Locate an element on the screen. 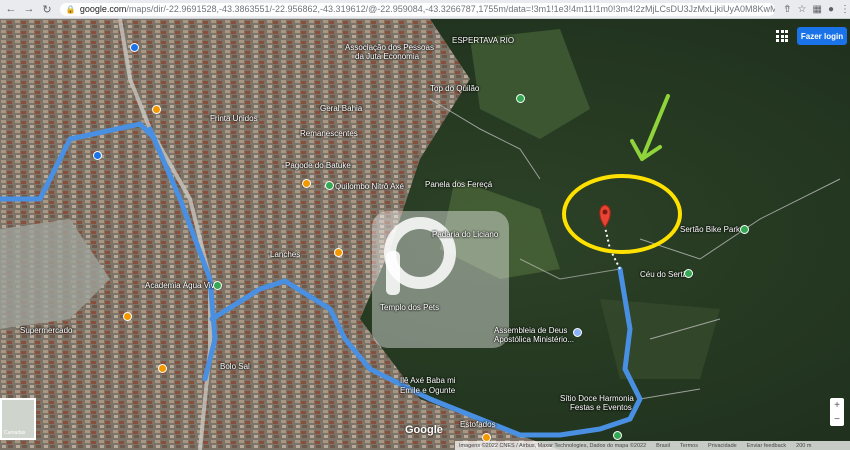 Image resolution: width=850 pixels, height=450 pixels. profile-icon: ● is located at coordinates (831, 9).